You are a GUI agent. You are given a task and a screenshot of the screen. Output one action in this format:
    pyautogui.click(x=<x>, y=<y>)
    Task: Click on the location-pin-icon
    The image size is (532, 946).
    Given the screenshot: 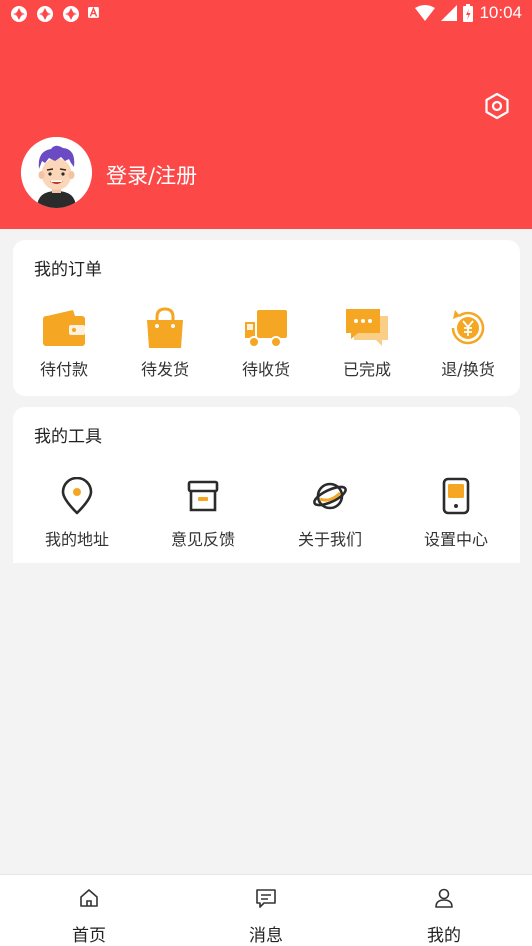 What is the action you would take?
    pyautogui.click(x=77, y=496)
    